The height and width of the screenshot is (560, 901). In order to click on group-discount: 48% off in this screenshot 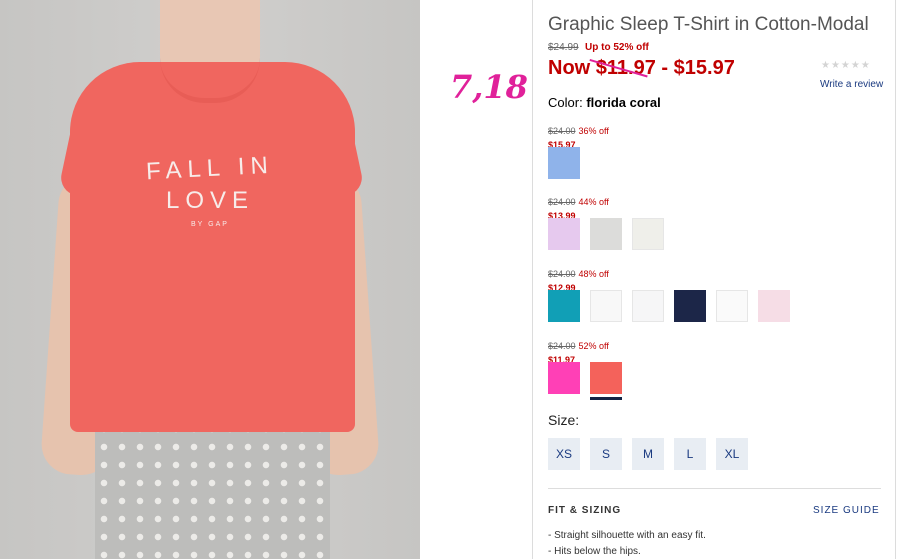, I will do `click(593, 274)`.